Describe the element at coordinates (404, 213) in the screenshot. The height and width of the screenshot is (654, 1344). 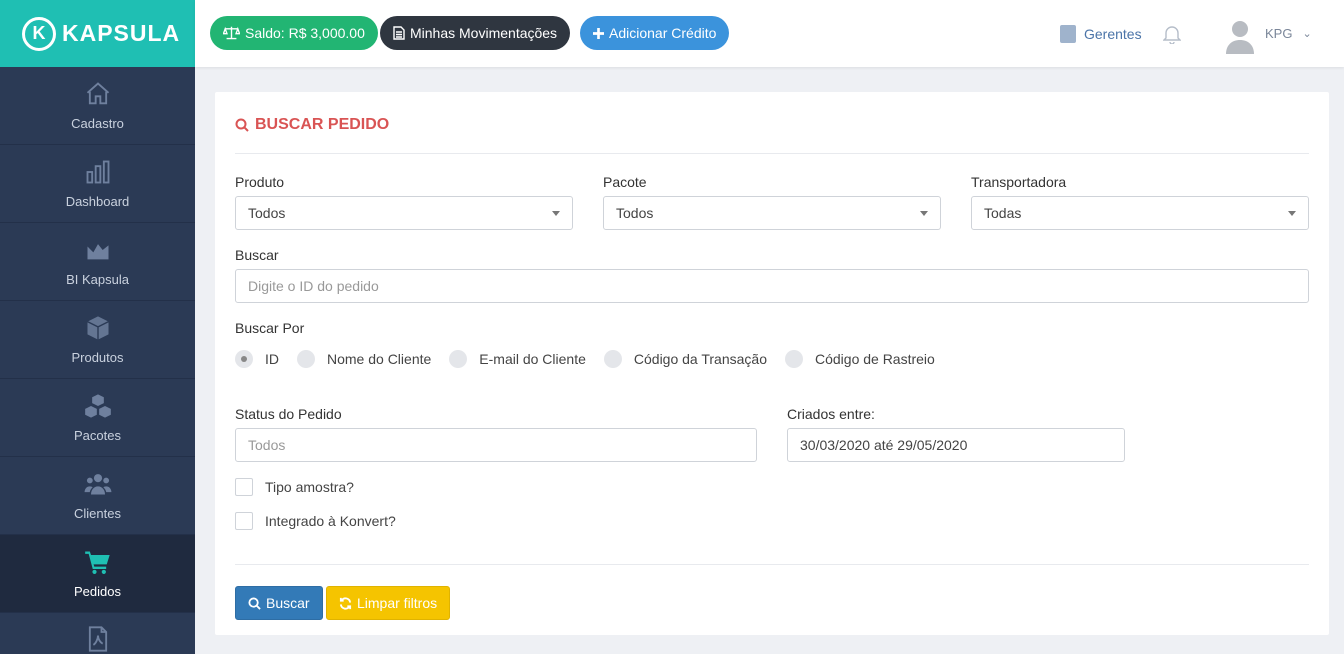
I see `produto-select: Todos` at that location.